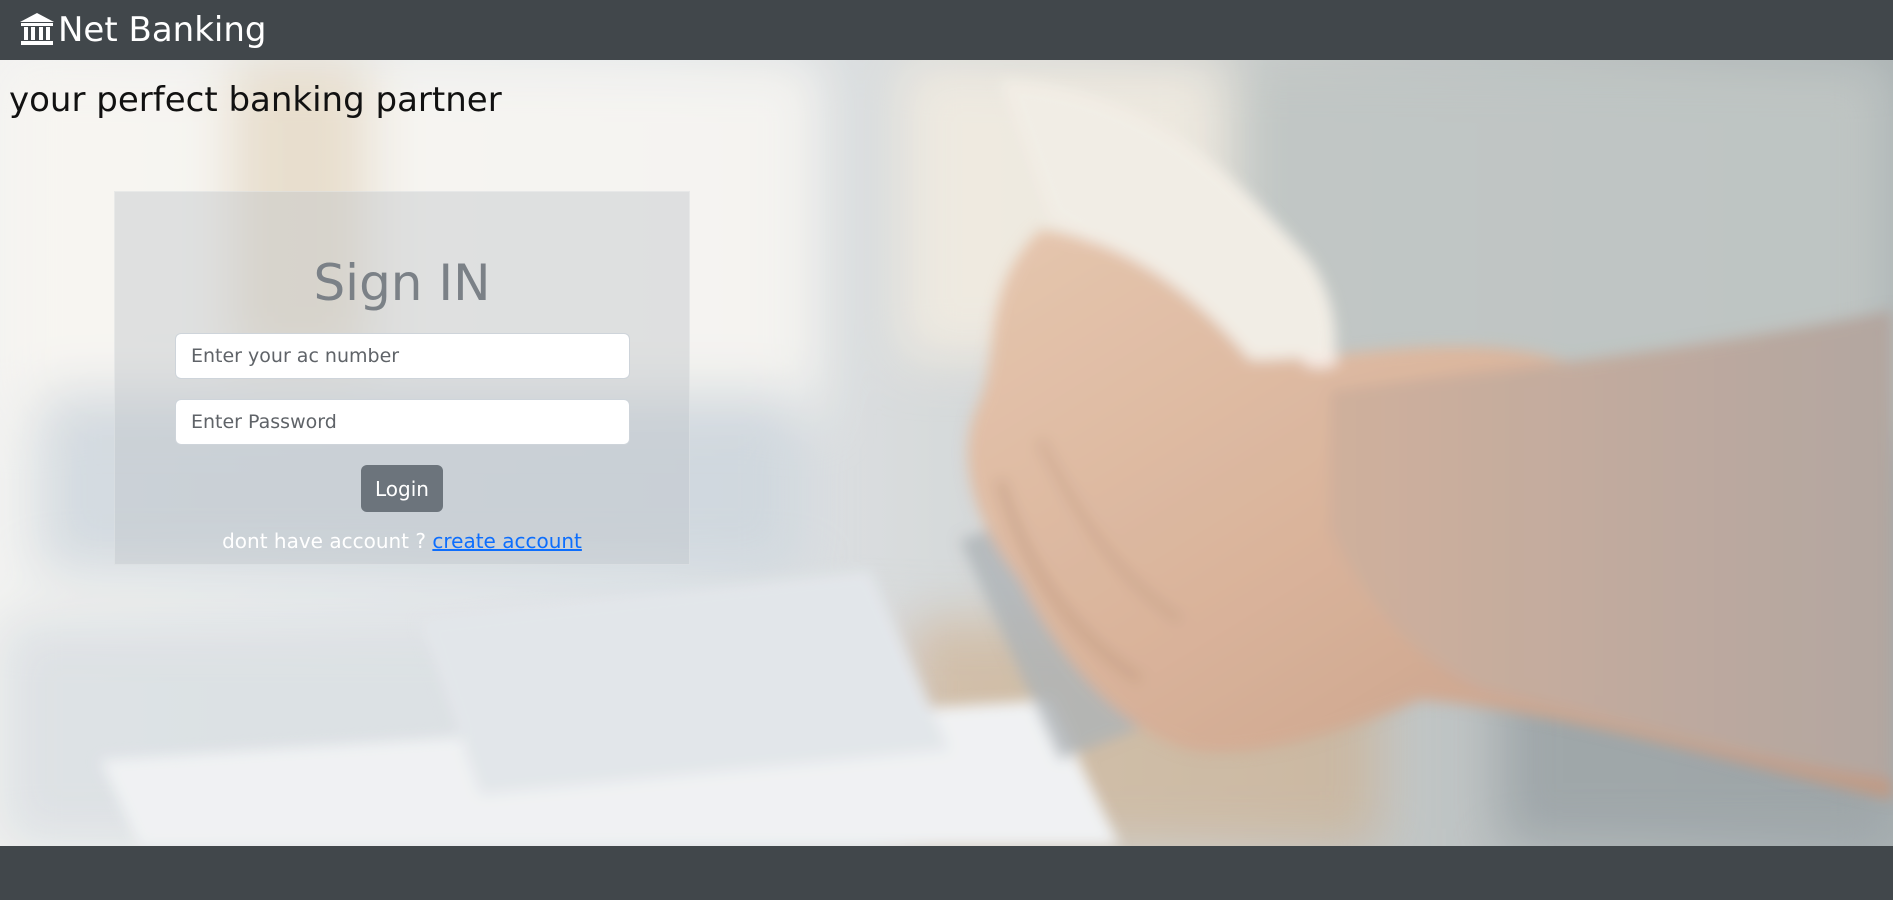  What do you see at coordinates (37, 29) in the screenshot?
I see `bank-icon` at bounding box center [37, 29].